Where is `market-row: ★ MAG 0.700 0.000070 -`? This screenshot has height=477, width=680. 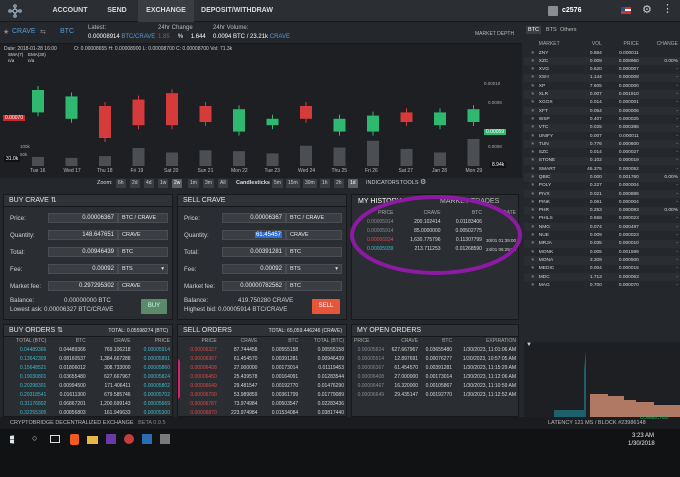 market-row: ★ MAG 0.700 0.000070 - is located at coordinates (602, 285).